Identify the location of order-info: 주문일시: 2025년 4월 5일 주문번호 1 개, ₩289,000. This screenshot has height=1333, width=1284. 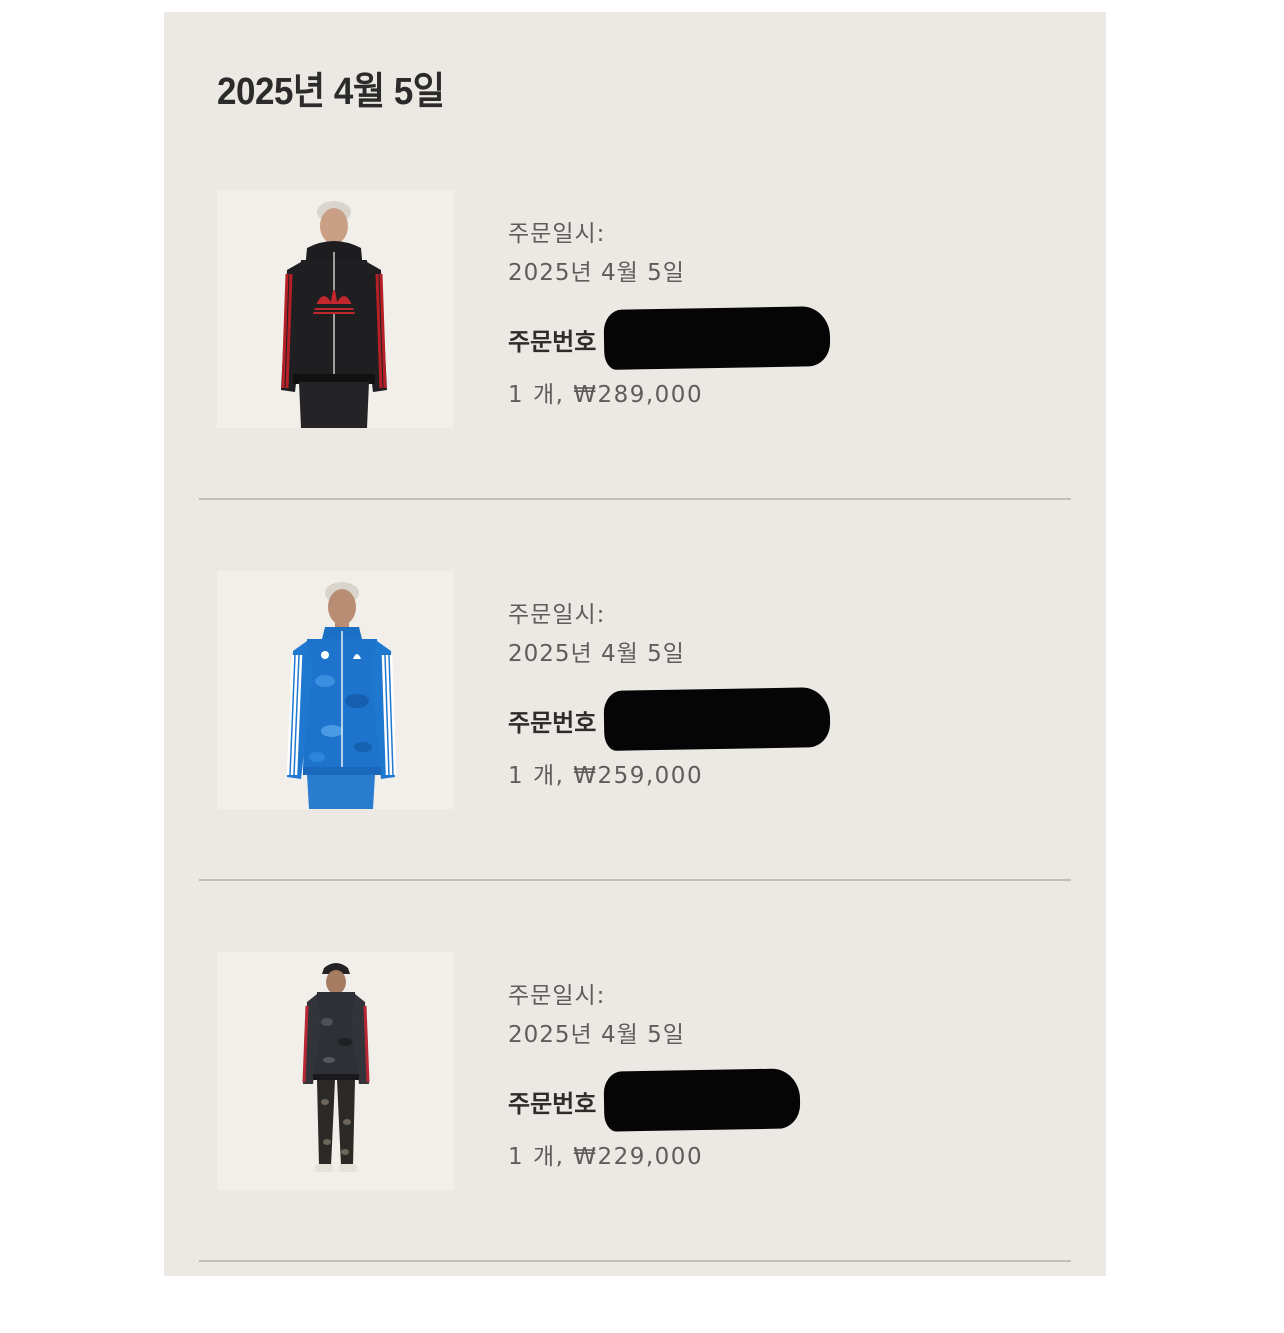
(768, 309).